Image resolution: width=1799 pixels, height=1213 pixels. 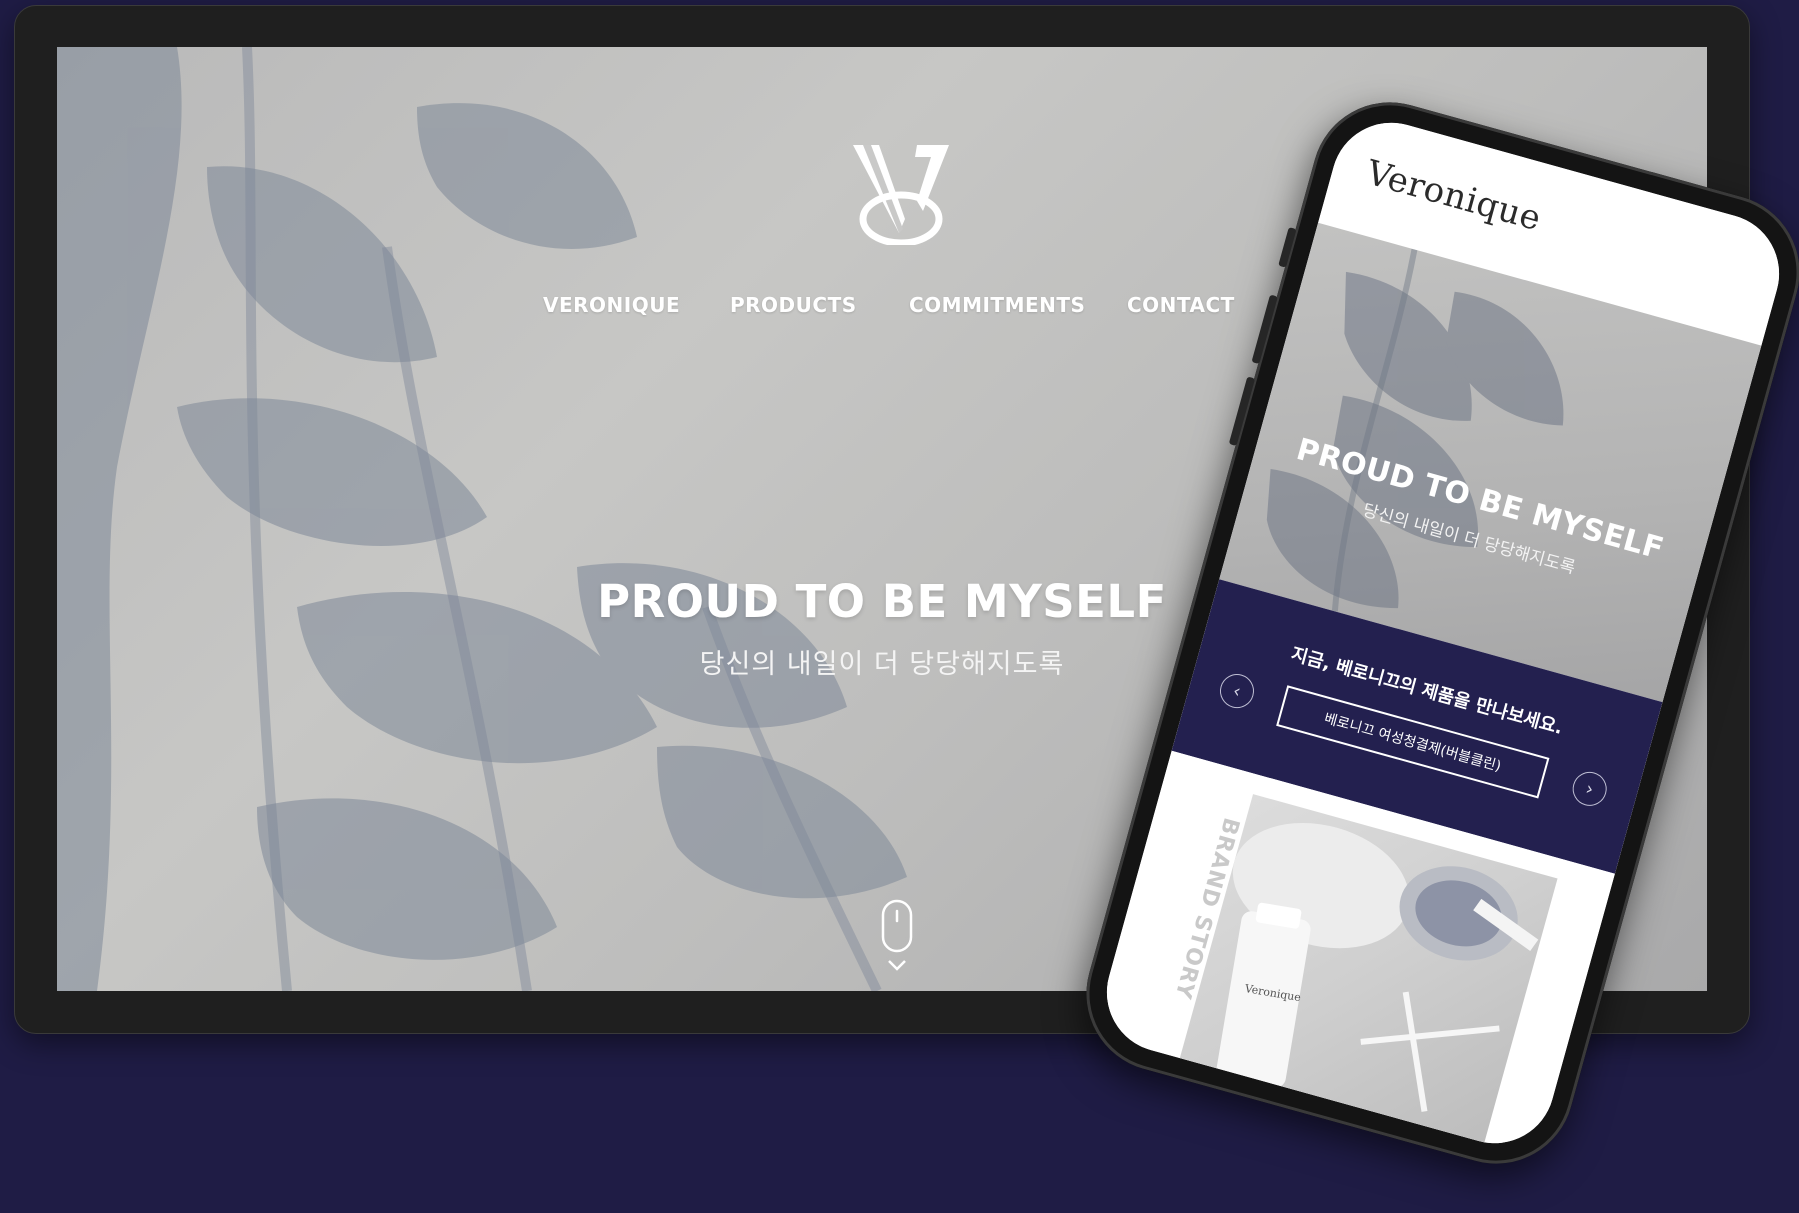 I want to click on arrow-left-icon: ‹, so click(x=1237, y=691).